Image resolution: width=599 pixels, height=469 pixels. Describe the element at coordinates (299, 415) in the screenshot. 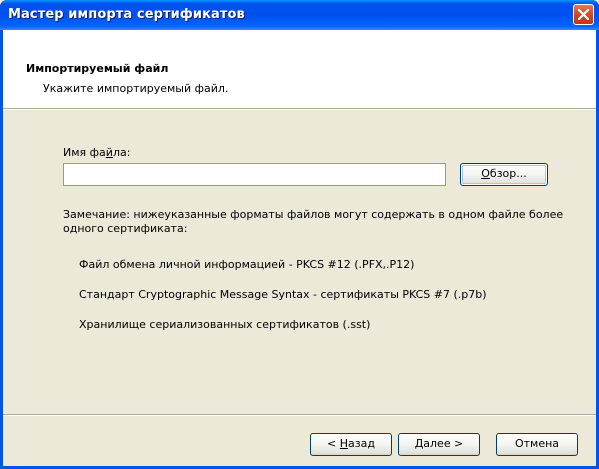

I see `footer-divider` at that location.